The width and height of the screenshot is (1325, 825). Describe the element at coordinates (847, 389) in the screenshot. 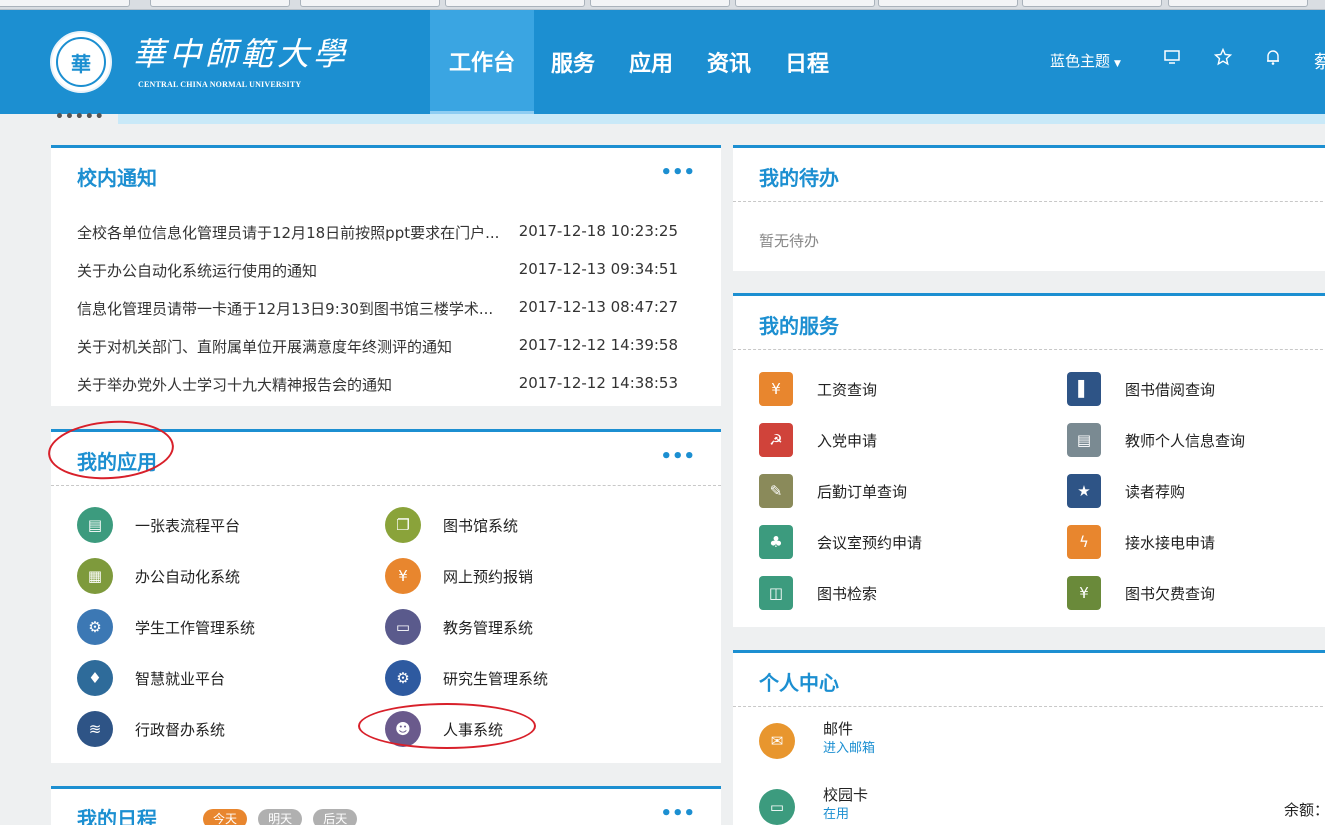

I see `service-label: 工资查询` at that location.